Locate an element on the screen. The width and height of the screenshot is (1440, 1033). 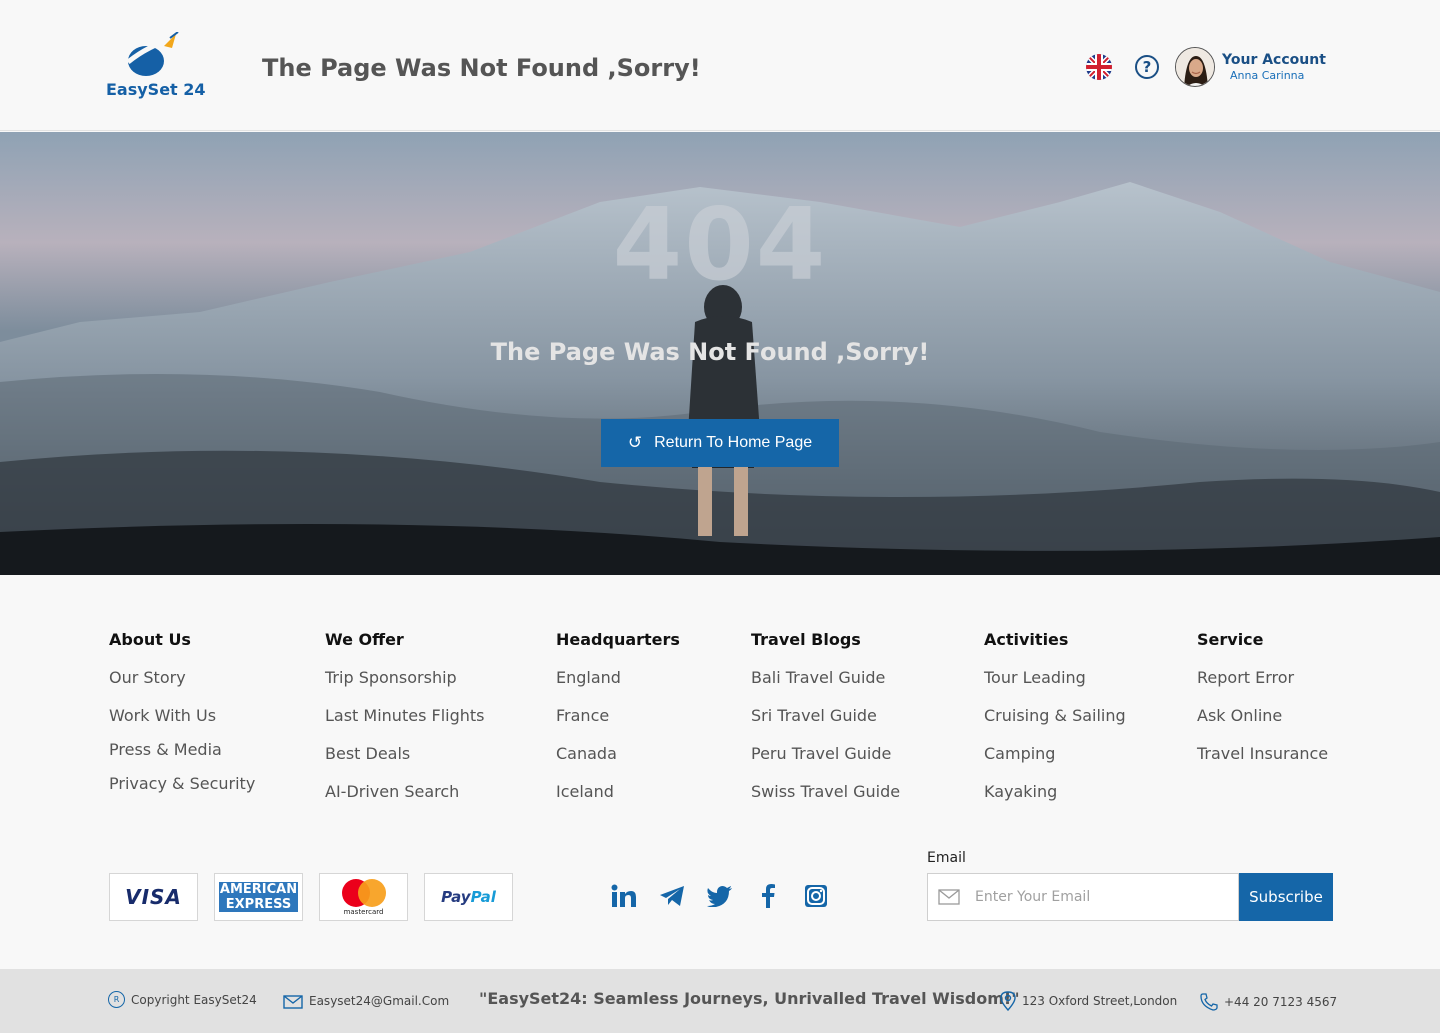
footer-heading: Activities is located at coordinates (1026, 639).